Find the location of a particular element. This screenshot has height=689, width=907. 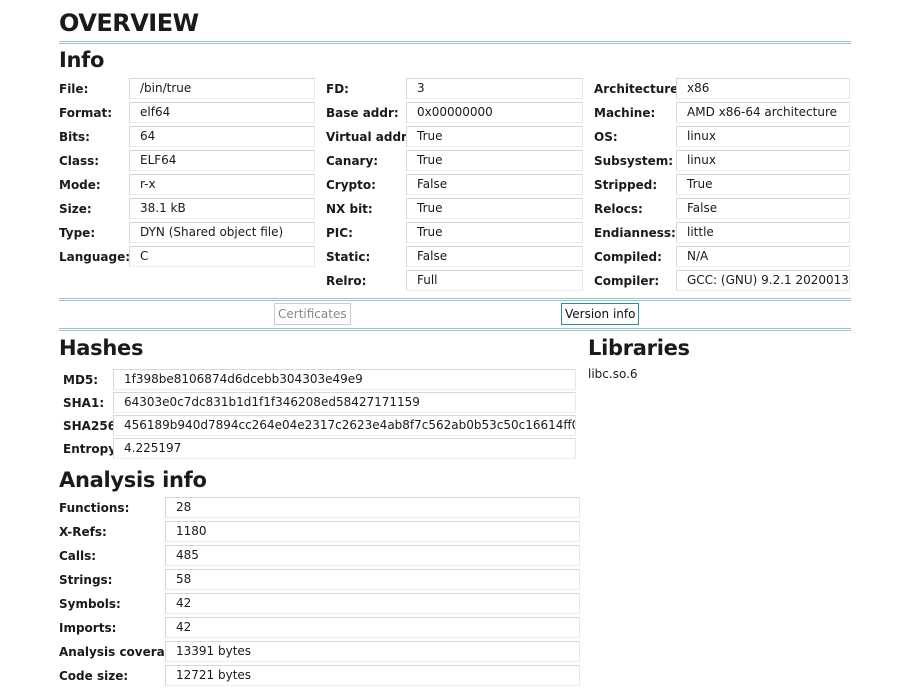

base-addr-label: Base addr: is located at coordinates (362, 113).